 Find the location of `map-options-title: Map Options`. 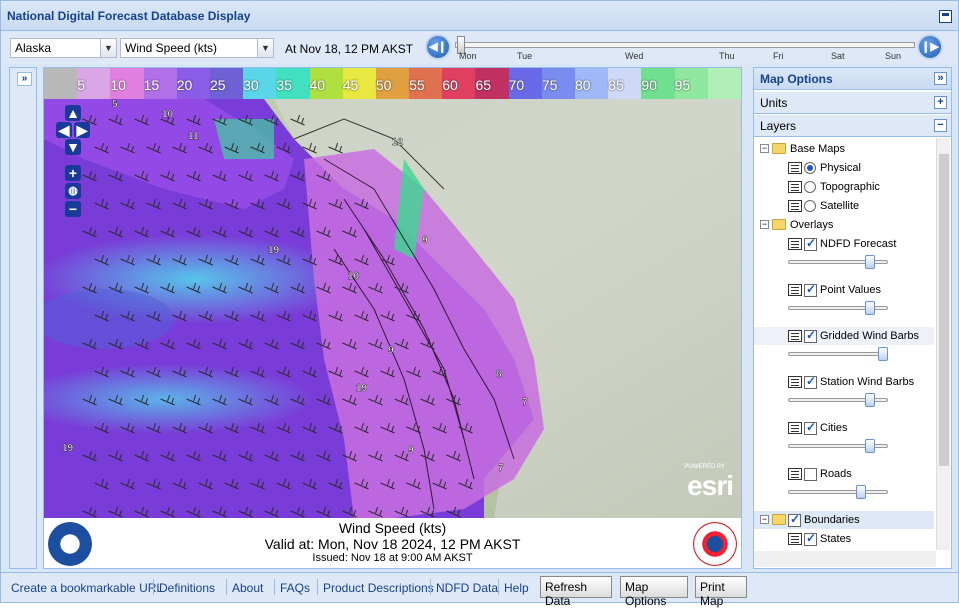

map-options-title: Map Options is located at coordinates (796, 79).